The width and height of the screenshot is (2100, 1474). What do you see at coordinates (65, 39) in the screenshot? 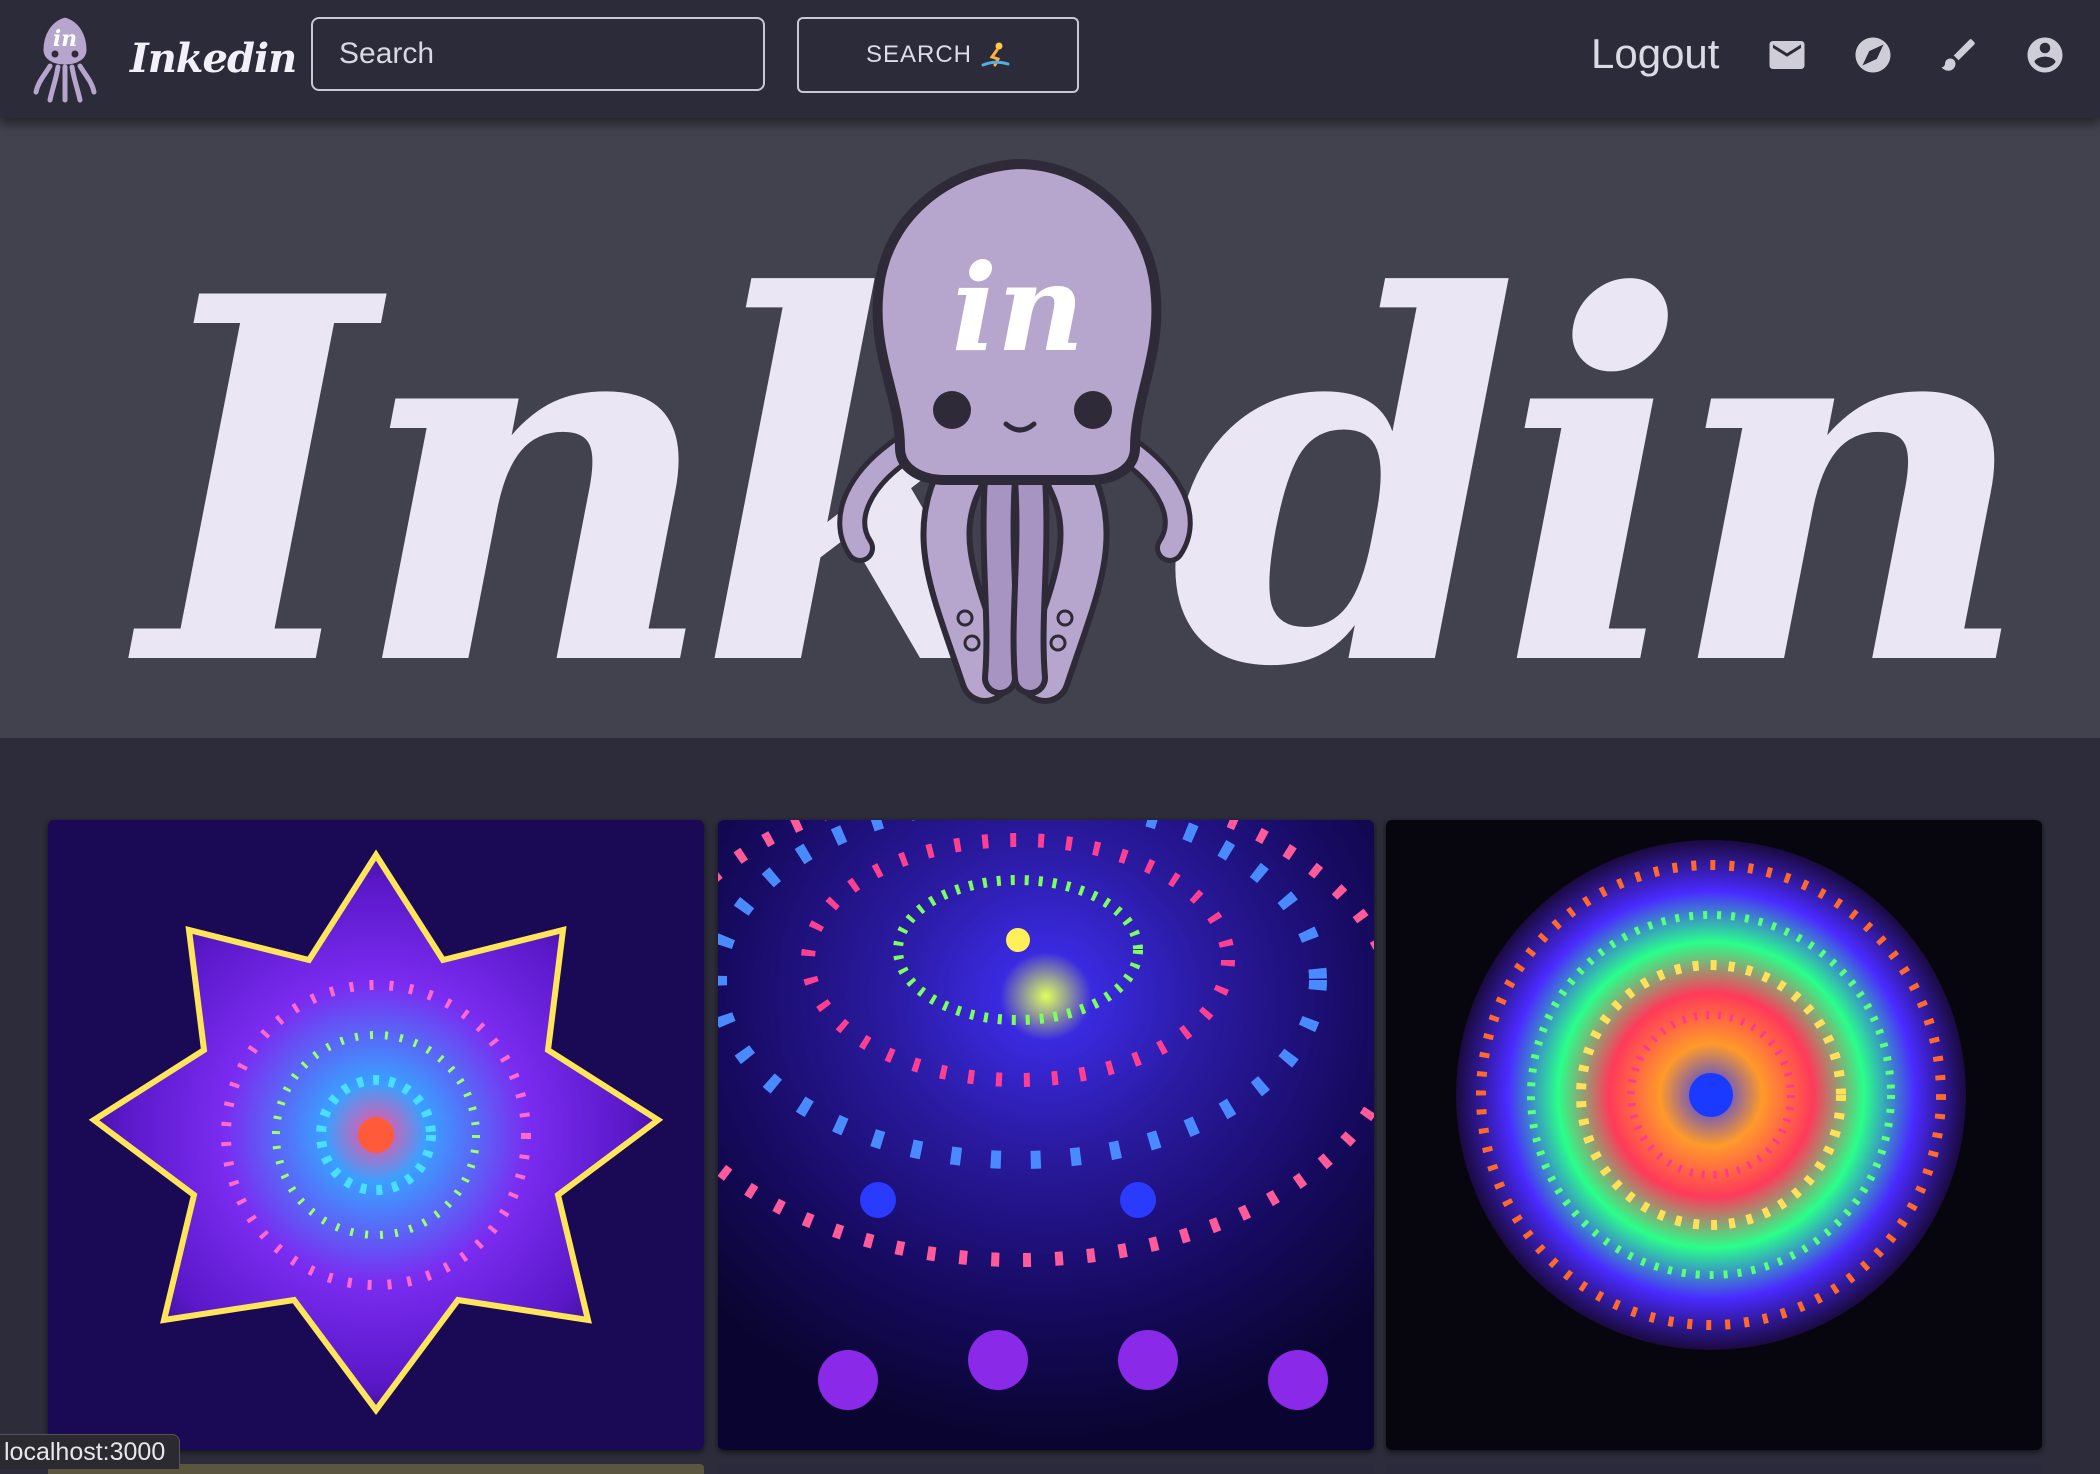
I see `svg-text: in` at bounding box center [65, 39].